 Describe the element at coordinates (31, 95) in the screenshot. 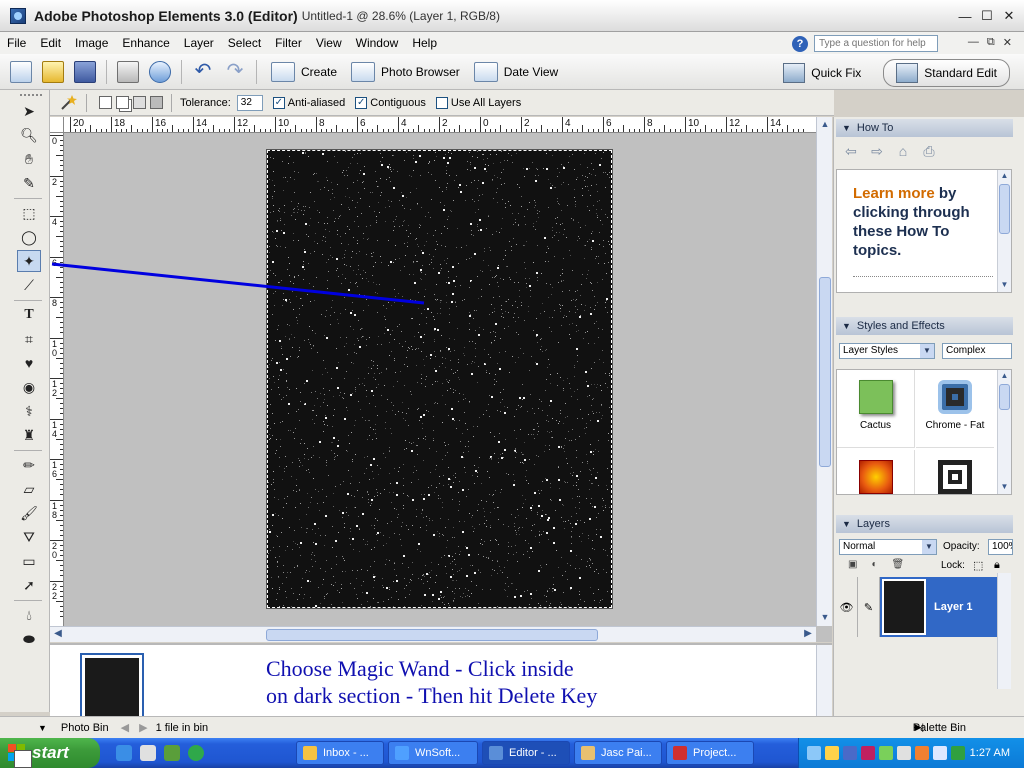

I see `toolbox-grip` at that location.